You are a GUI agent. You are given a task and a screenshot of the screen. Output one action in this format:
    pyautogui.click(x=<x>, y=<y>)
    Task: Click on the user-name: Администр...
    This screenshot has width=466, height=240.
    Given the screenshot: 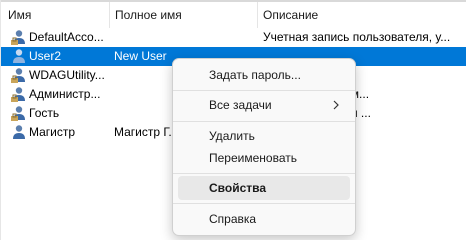 What is the action you would take?
    pyautogui.click(x=65, y=94)
    